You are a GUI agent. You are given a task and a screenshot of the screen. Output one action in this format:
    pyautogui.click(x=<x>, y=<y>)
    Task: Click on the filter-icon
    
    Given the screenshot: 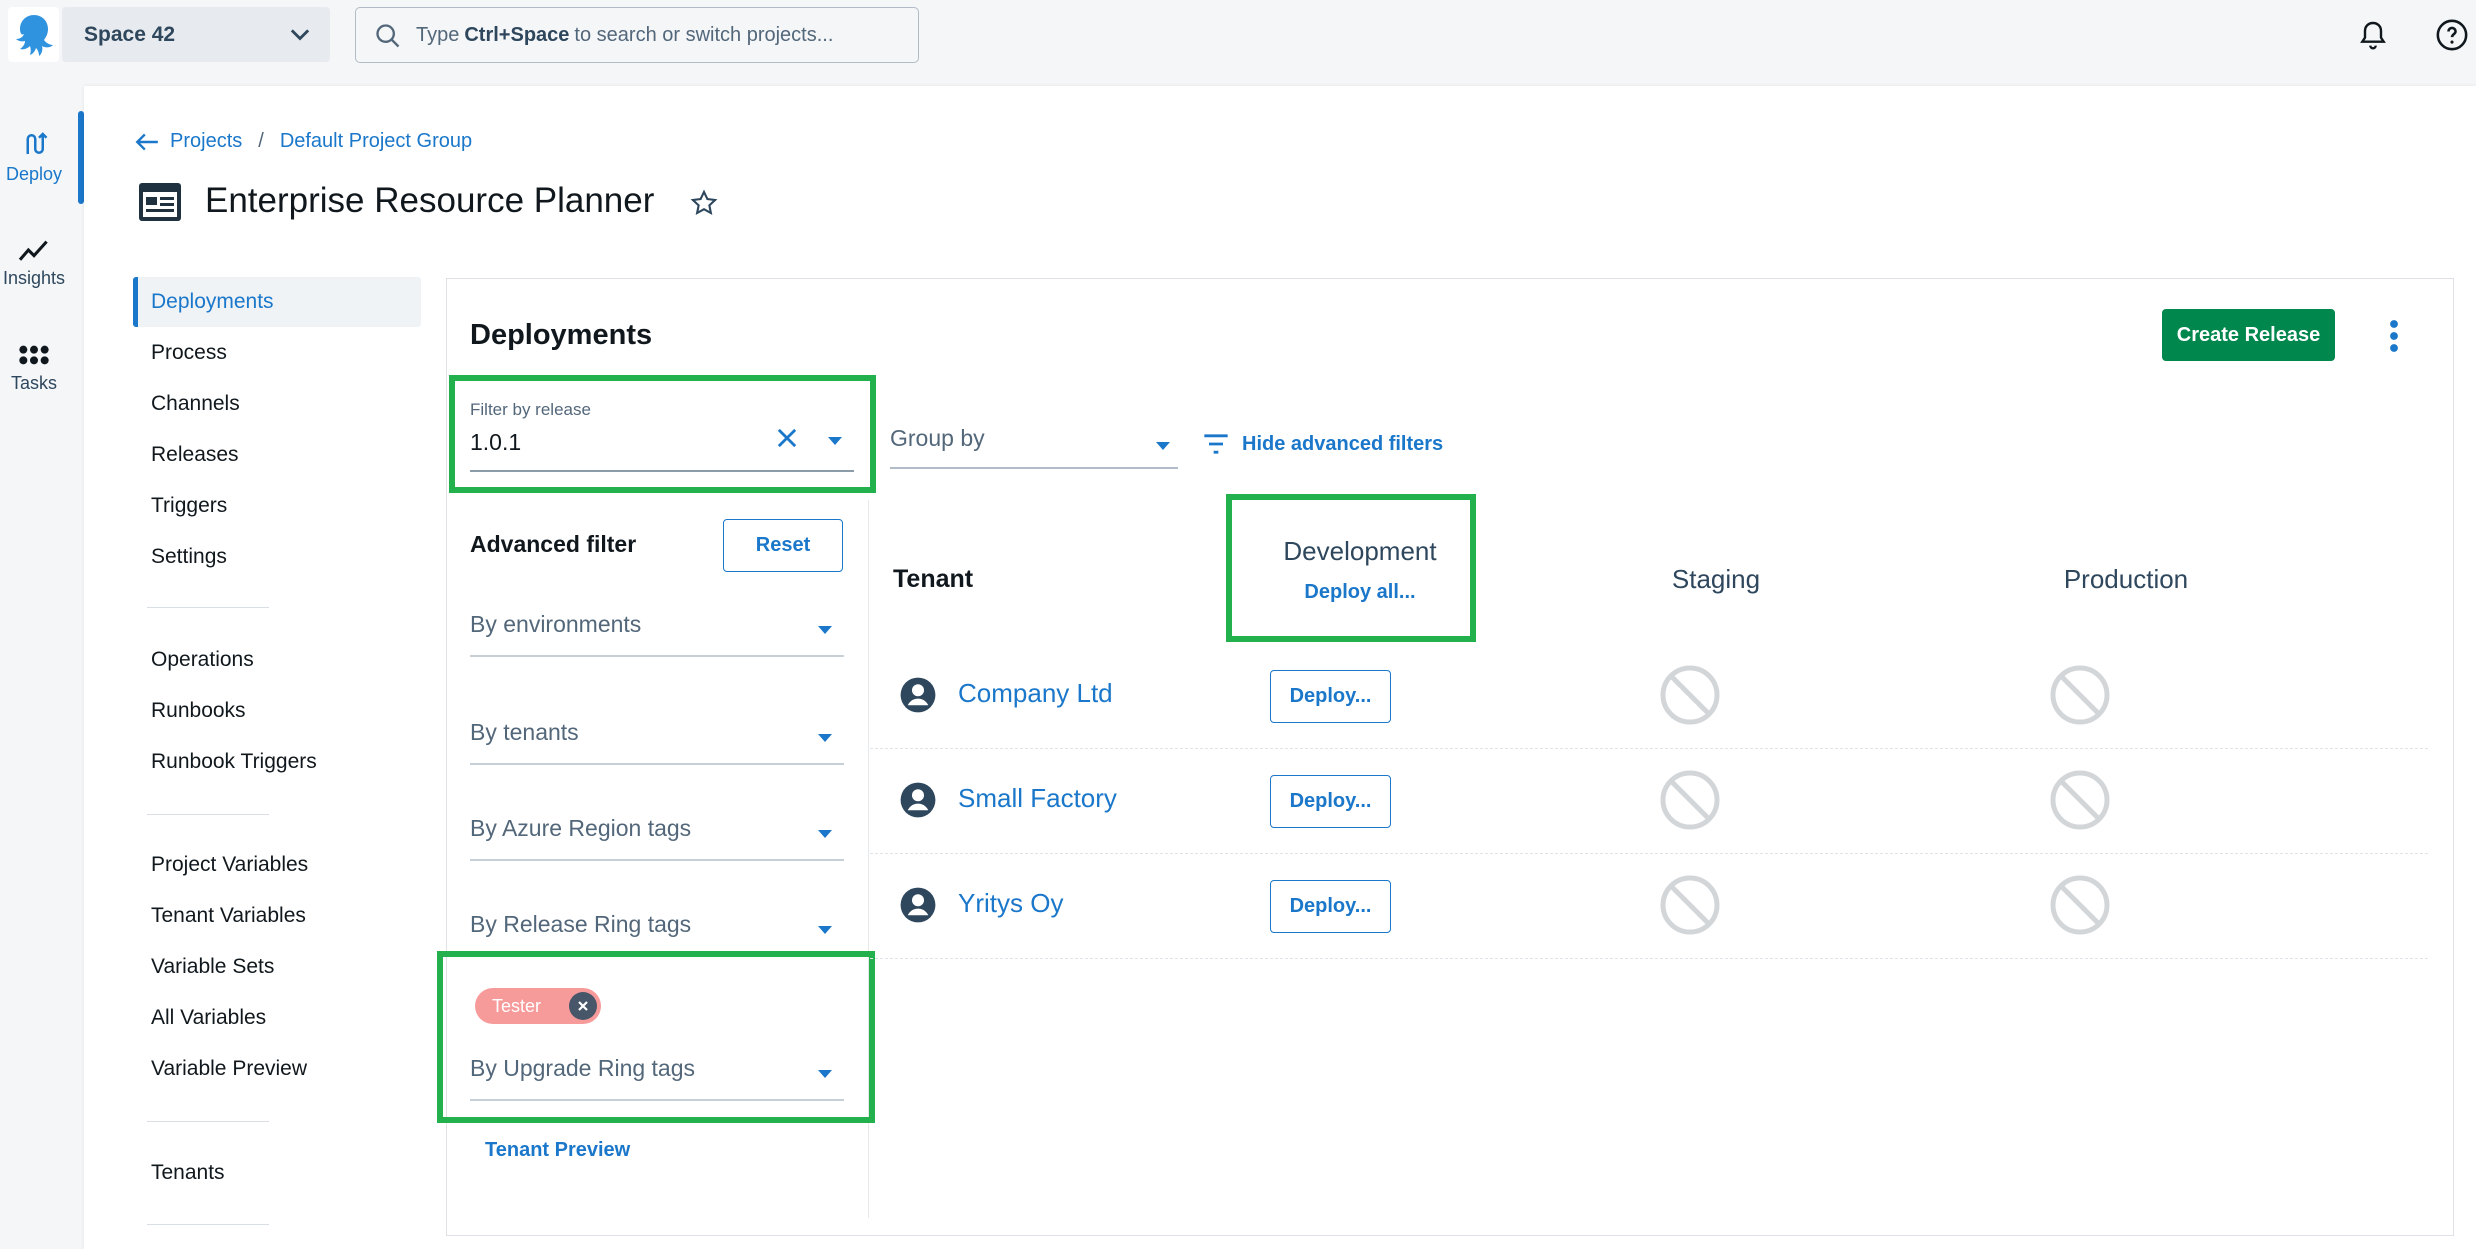 What is the action you would take?
    pyautogui.click(x=1216, y=444)
    